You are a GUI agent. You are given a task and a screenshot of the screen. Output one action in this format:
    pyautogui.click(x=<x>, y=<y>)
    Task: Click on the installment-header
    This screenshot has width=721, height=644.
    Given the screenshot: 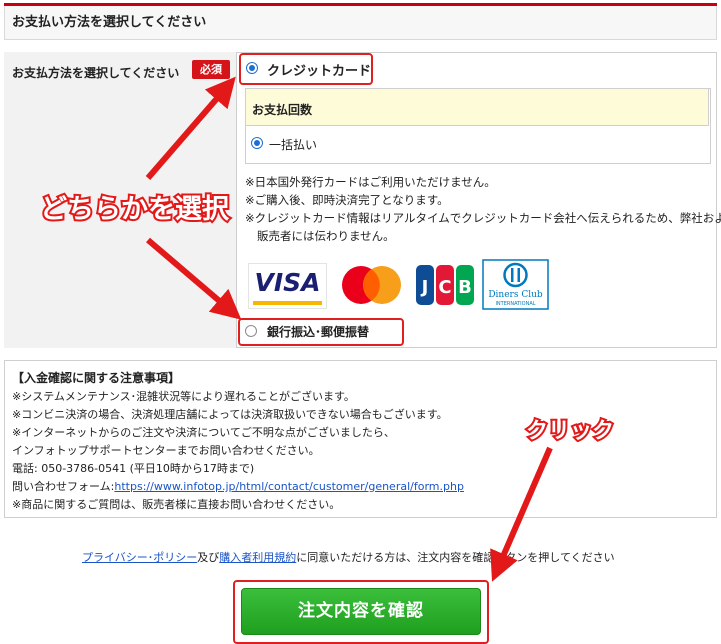 What is the action you would take?
    pyautogui.click(x=477, y=107)
    